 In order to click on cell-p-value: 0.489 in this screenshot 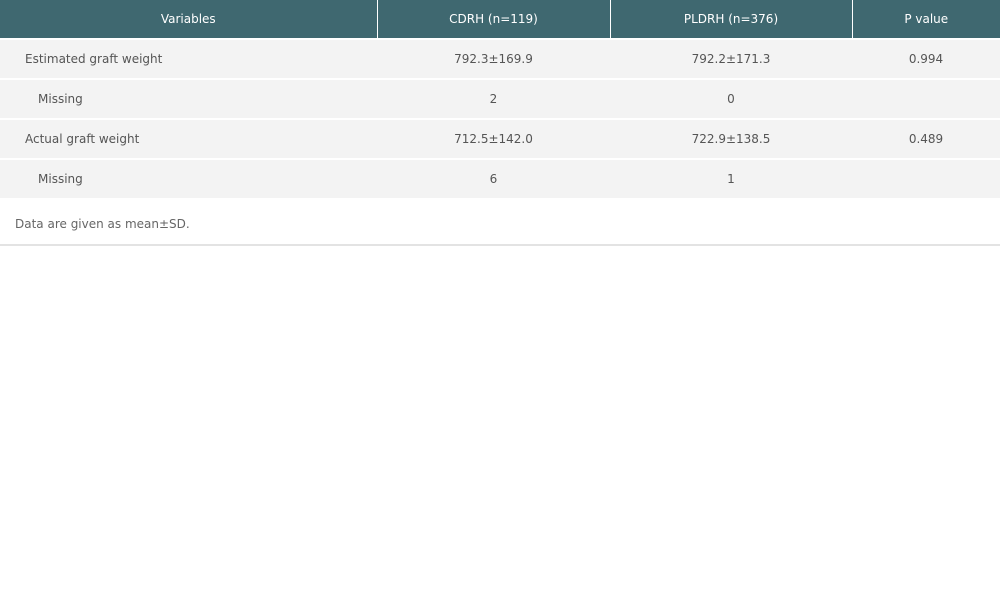, I will do `click(926, 138)`.